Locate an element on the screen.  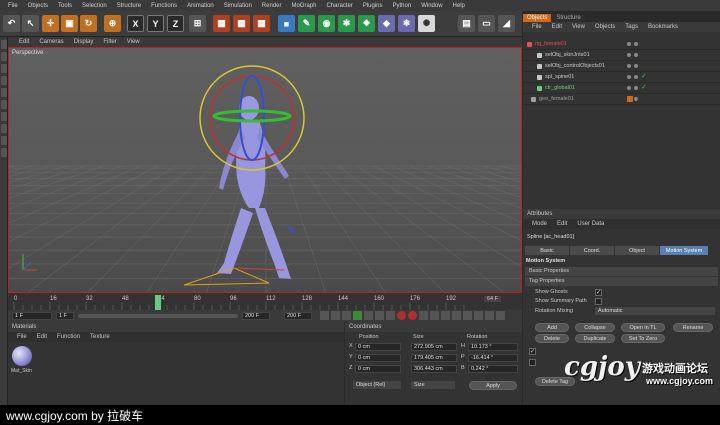
menu-functions: Functions is located at coordinates (164, 6).